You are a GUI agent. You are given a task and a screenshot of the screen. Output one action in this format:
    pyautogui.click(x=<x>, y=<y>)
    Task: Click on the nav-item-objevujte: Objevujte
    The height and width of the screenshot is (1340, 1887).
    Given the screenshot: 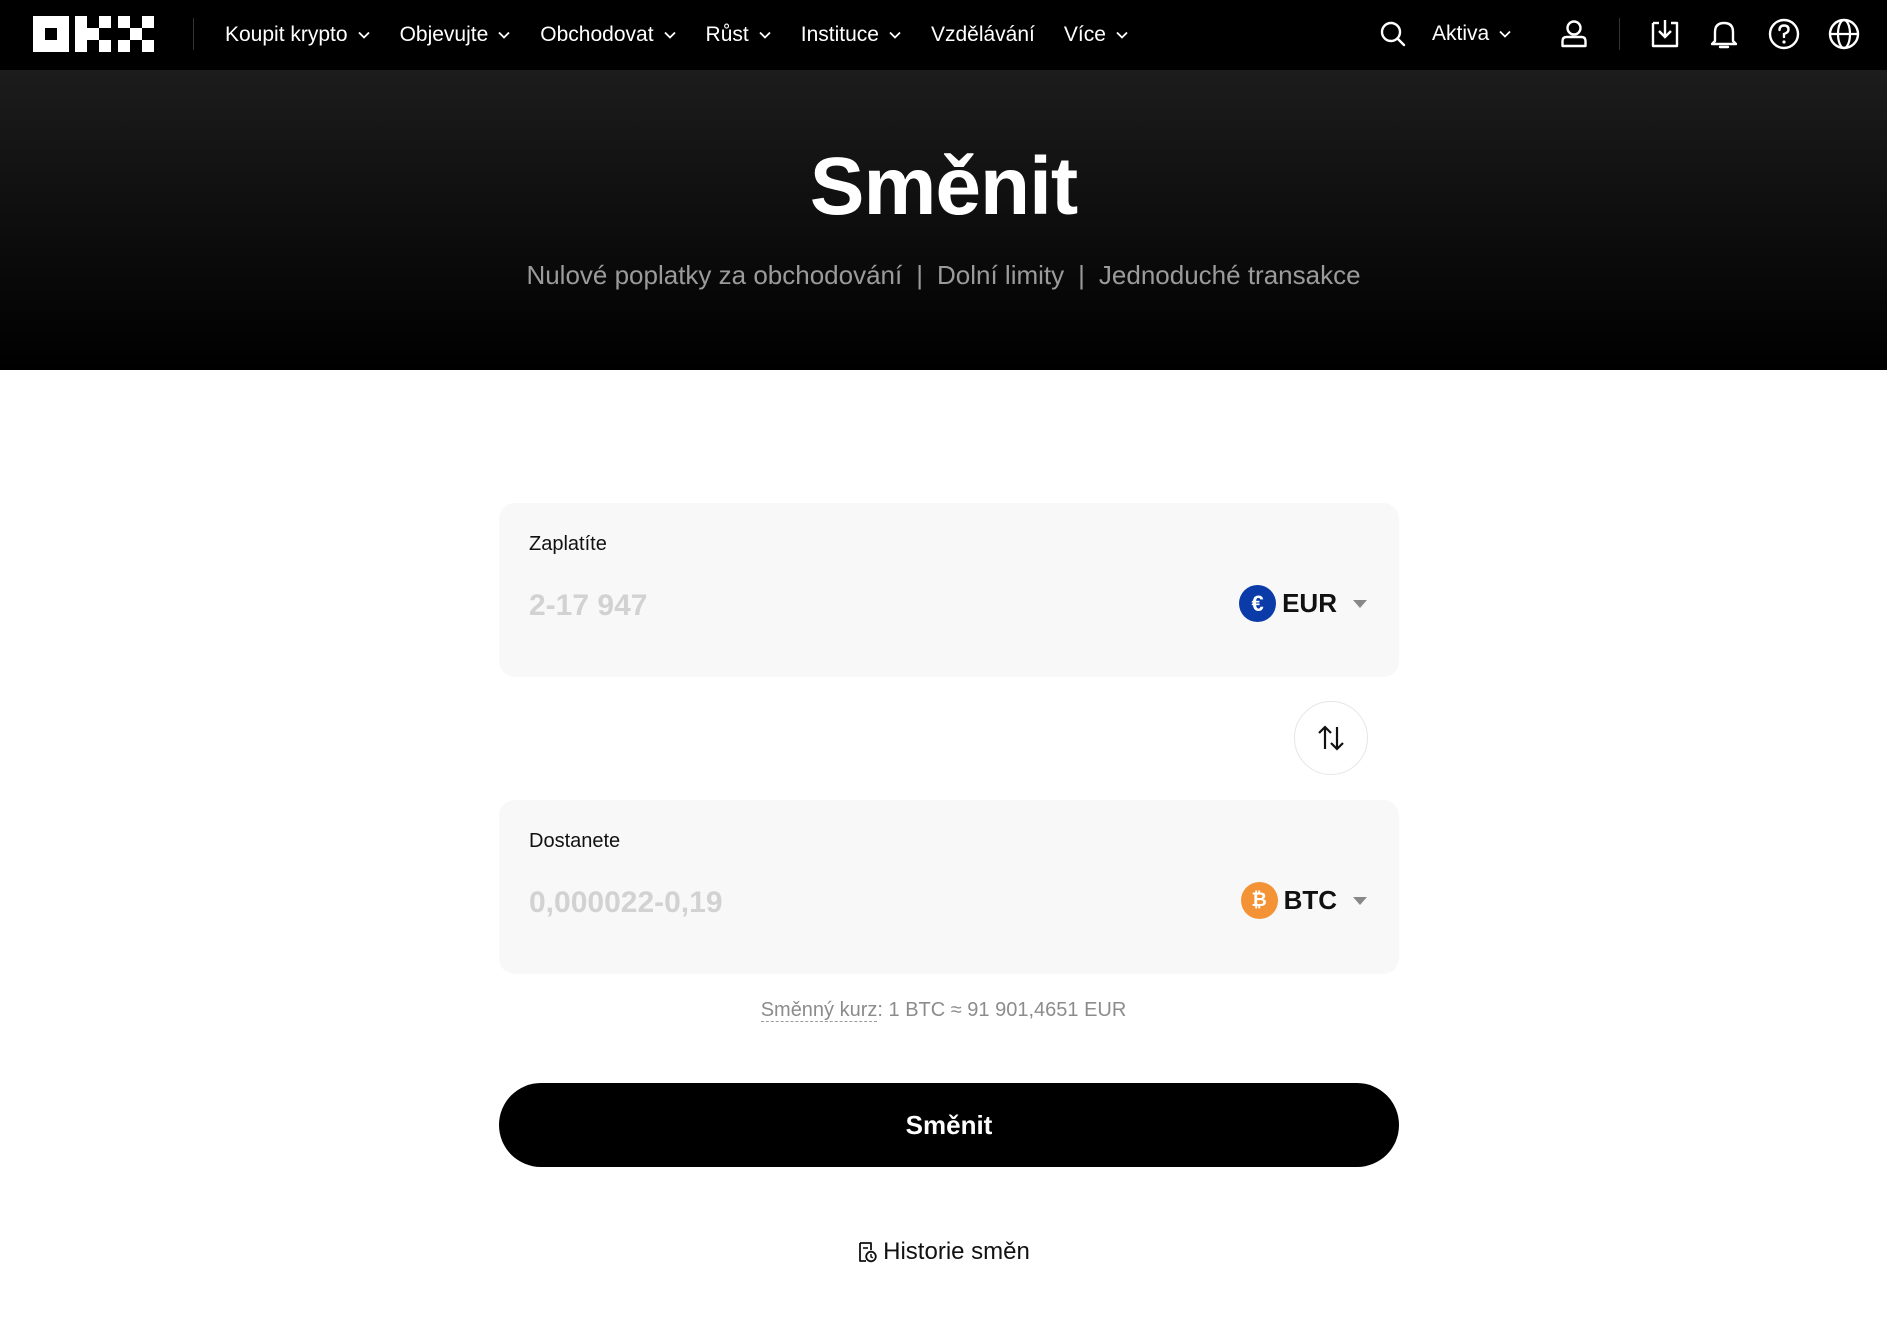 What is the action you would take?
    pyautogui.click(x=456, y=35)
    